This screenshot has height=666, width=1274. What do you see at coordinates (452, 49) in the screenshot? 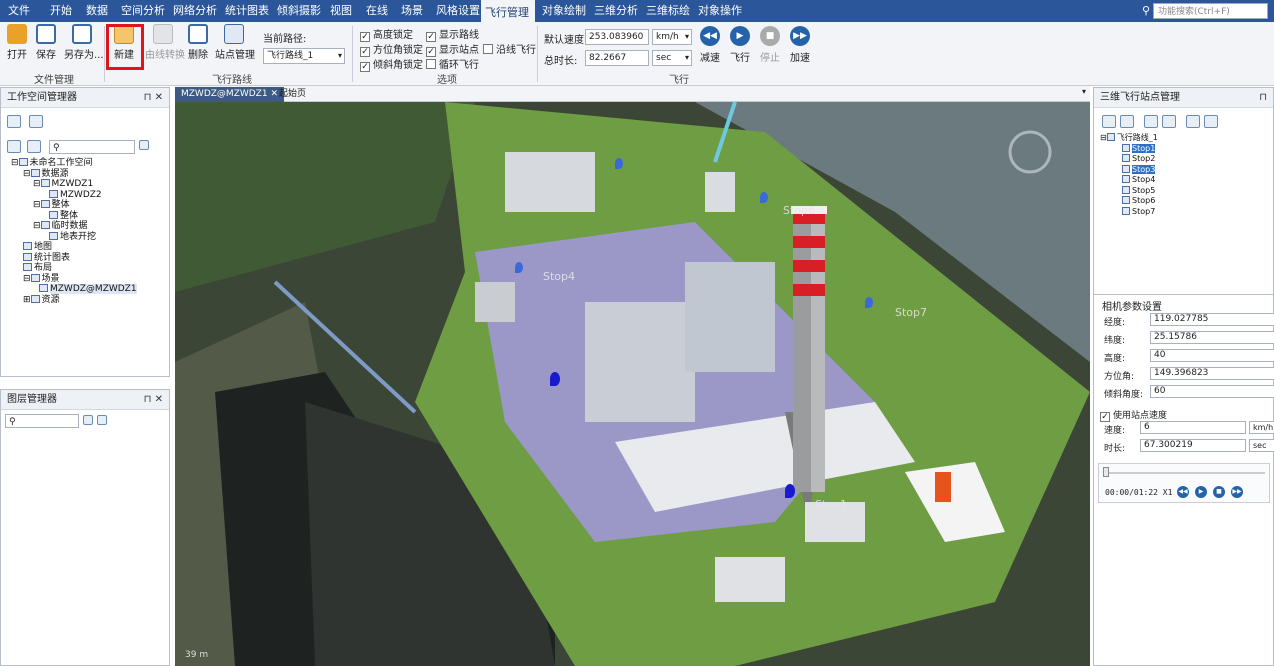
I see `show-stops-checkbox: ✓ 显示站点` at bounding box center [452, 49].